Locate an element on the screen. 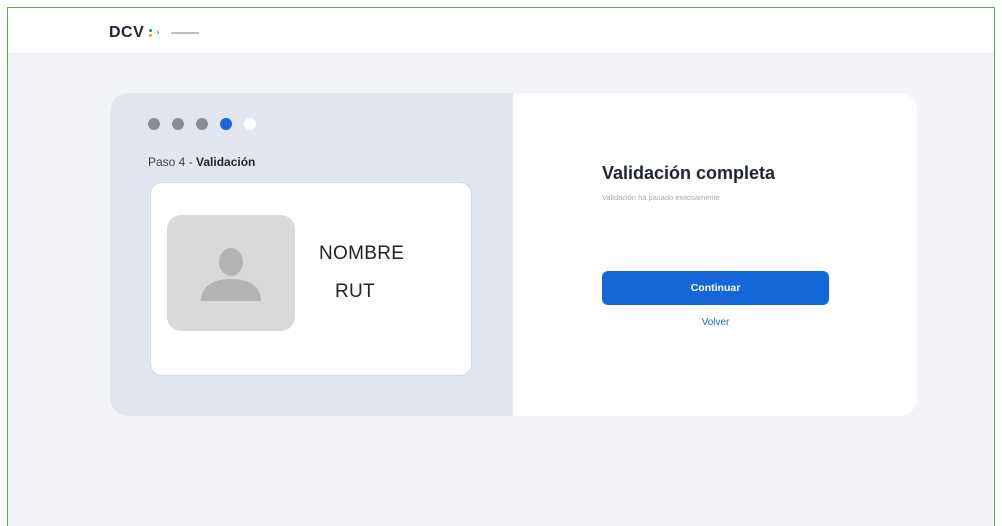 This screenshot has width=1002, height=526. step-dot-4-current is located at coordinates (226, 124).